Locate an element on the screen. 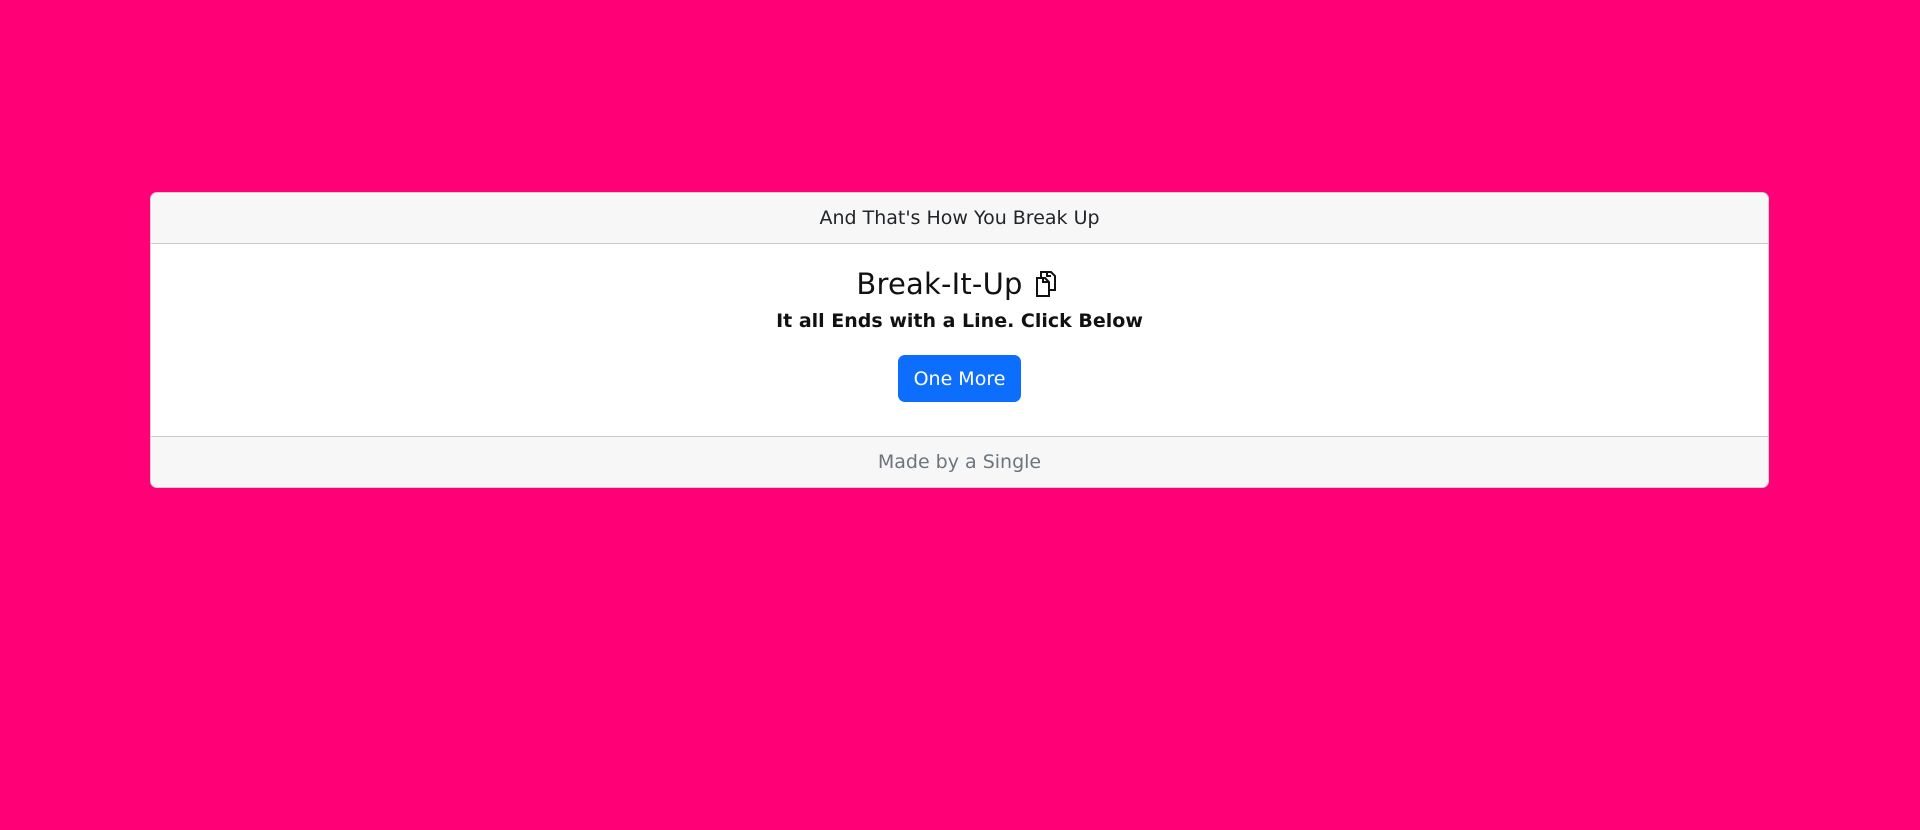 The image size is (1920, 830). card-header-text: And That's How You Break Up is located at coordinates (959, 218).